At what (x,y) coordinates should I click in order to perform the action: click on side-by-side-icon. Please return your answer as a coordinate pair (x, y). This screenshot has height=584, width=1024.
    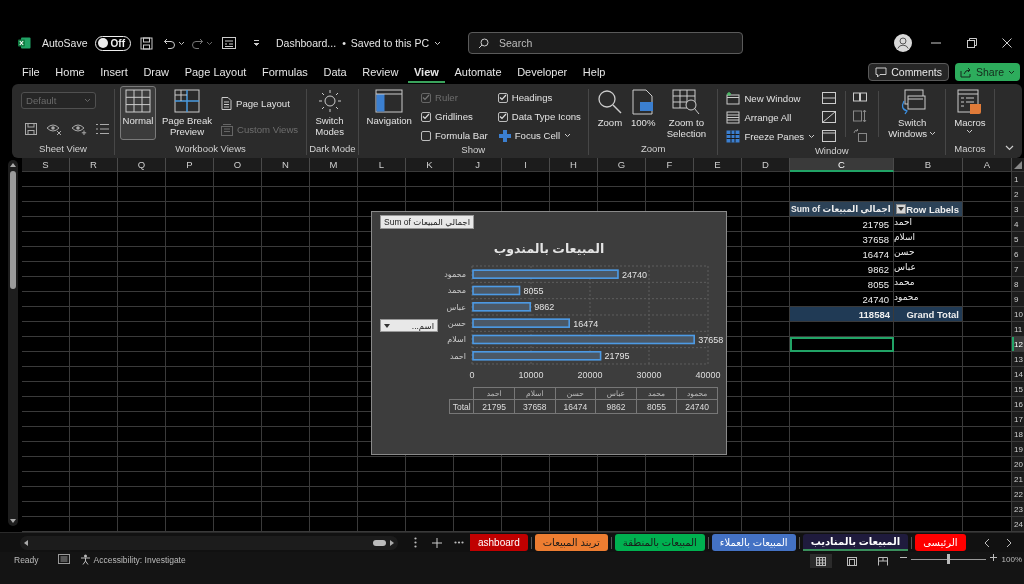
    Looking at the image, I should click on (860, 97).